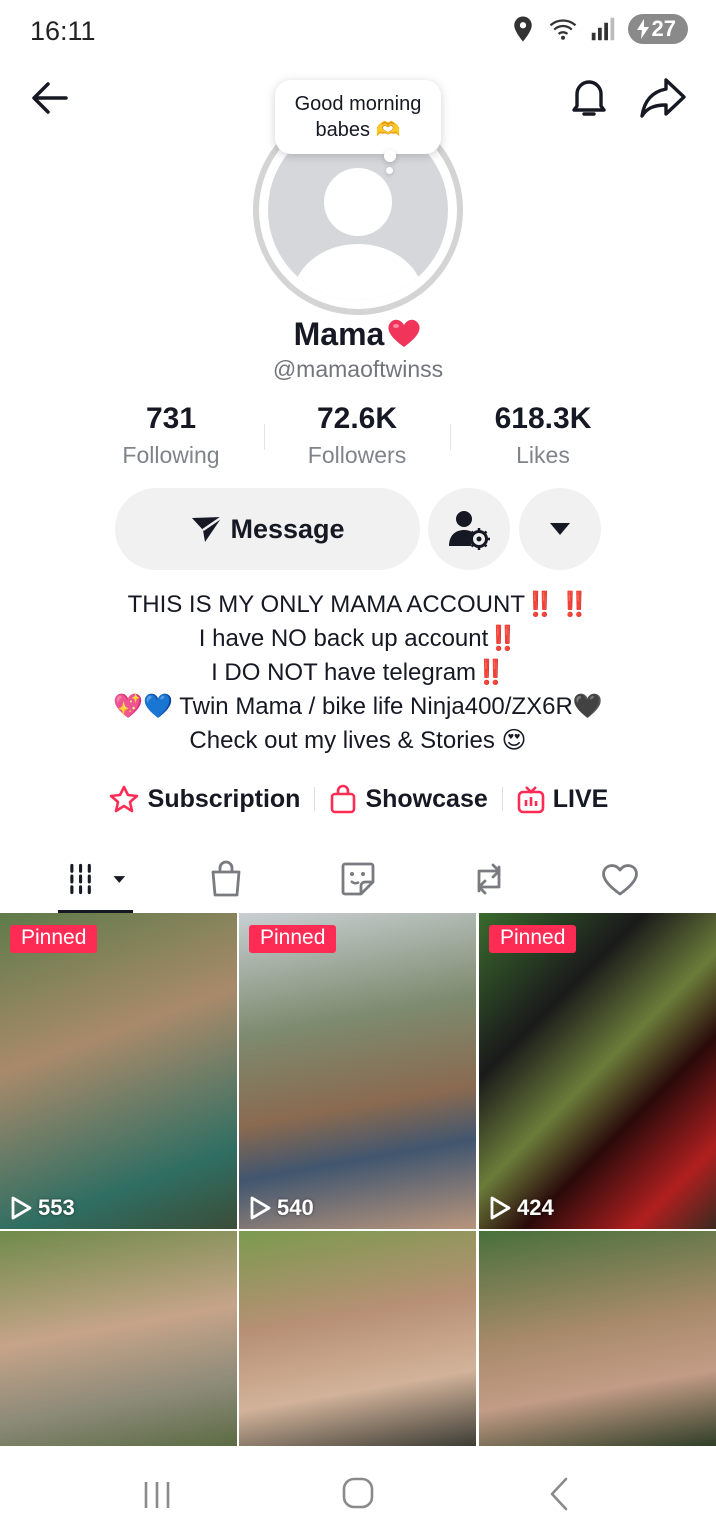 This screenshot has height=1536, width=716. I want to click on bubble-tail, so click(390, 156).